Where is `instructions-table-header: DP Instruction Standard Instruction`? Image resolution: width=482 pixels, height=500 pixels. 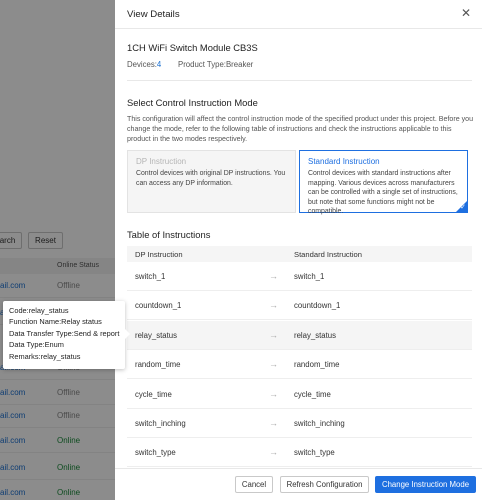
instructions-table-header: DP Instruction Standard Instruction is located at coordinates (299, 254).